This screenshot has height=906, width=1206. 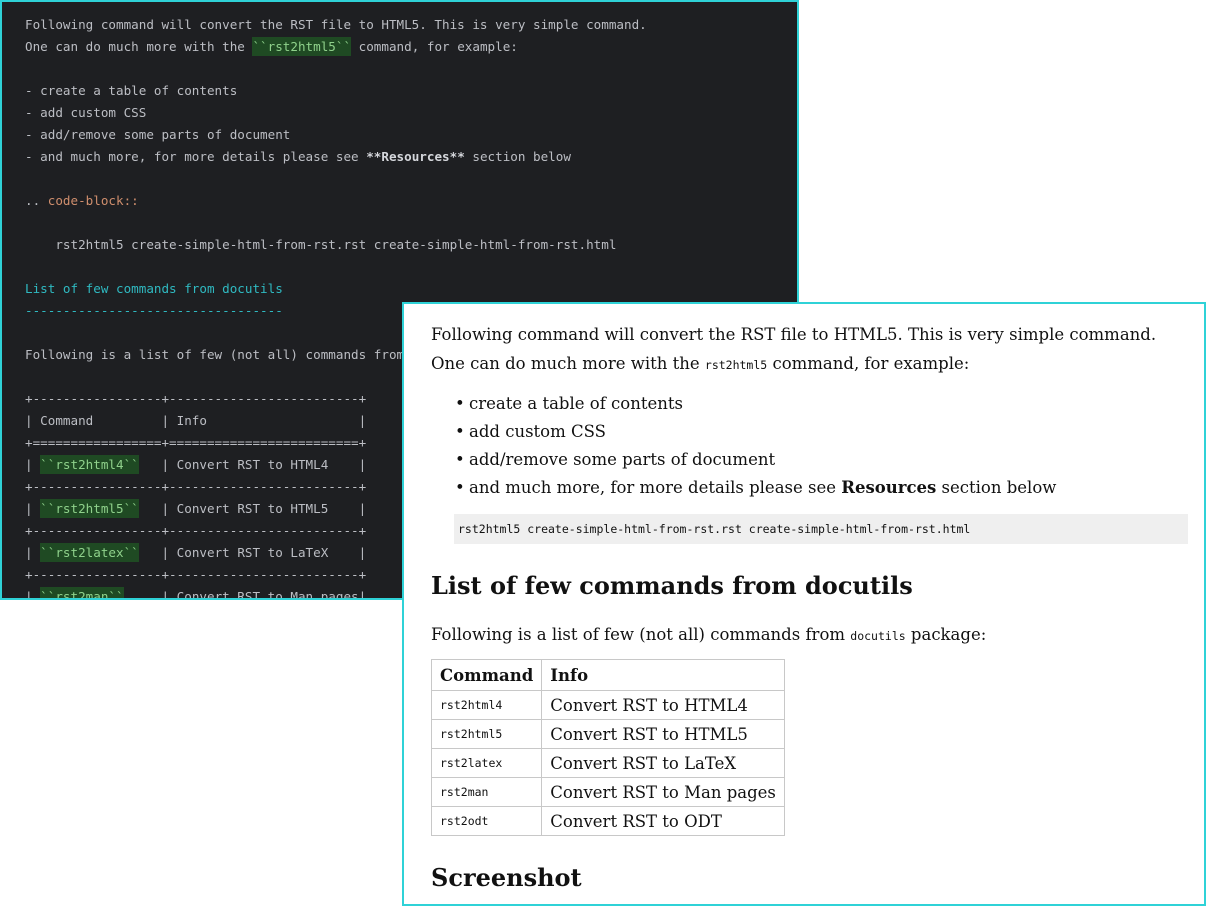 I want to click on table-cell-info: Convert RST to Man pages, so click(x=663, y=792).